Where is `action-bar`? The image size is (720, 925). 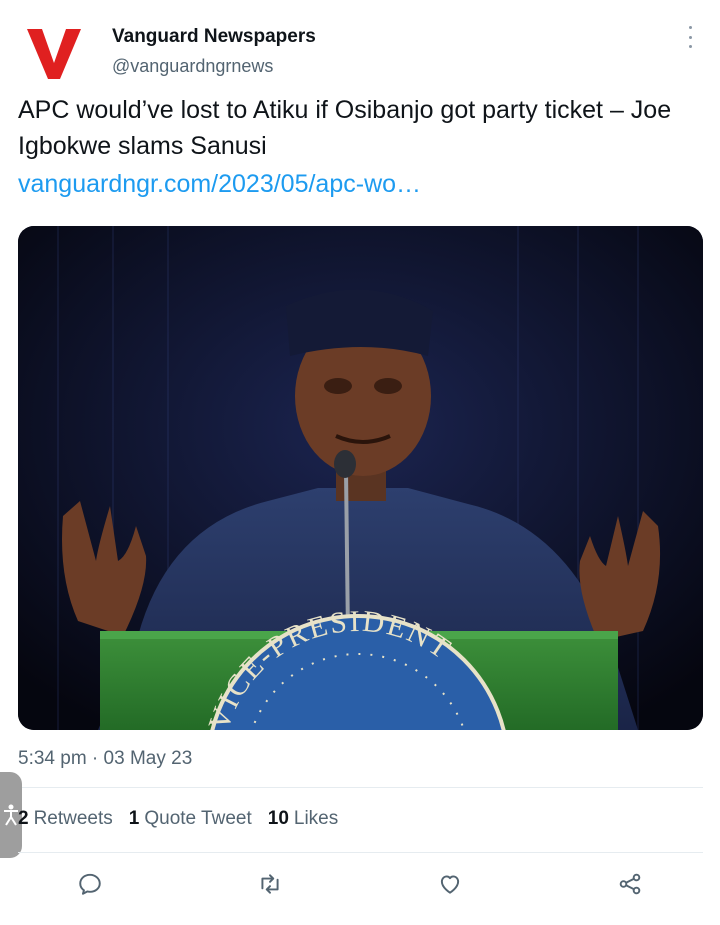 action-bar is located at coordinates (360, 888).